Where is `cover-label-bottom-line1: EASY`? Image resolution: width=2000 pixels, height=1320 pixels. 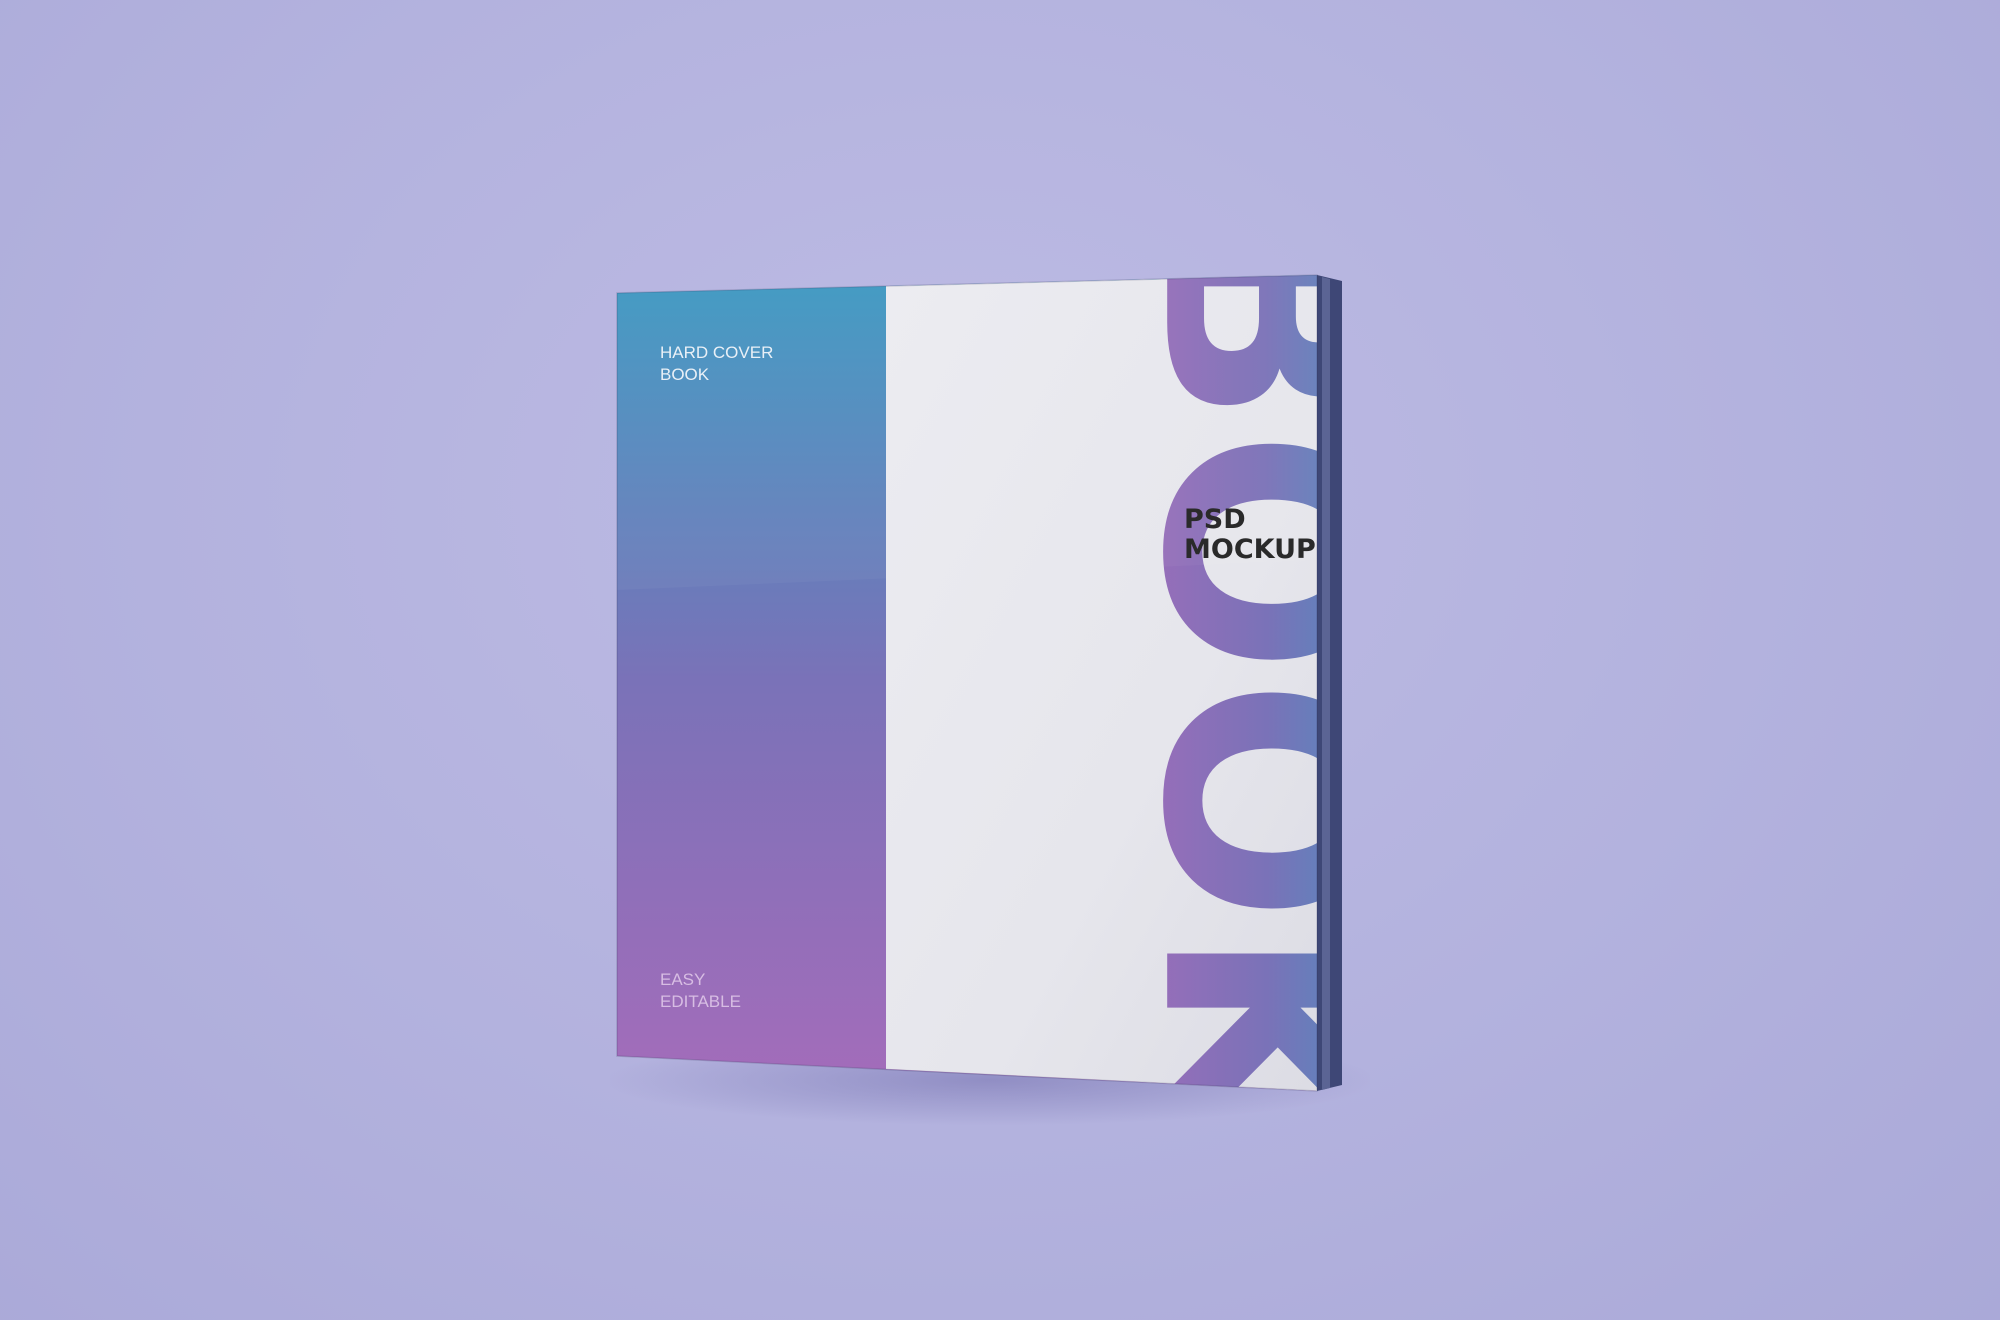
cover-label-bottom-line1: EASY is located at coordinates (682, 979).